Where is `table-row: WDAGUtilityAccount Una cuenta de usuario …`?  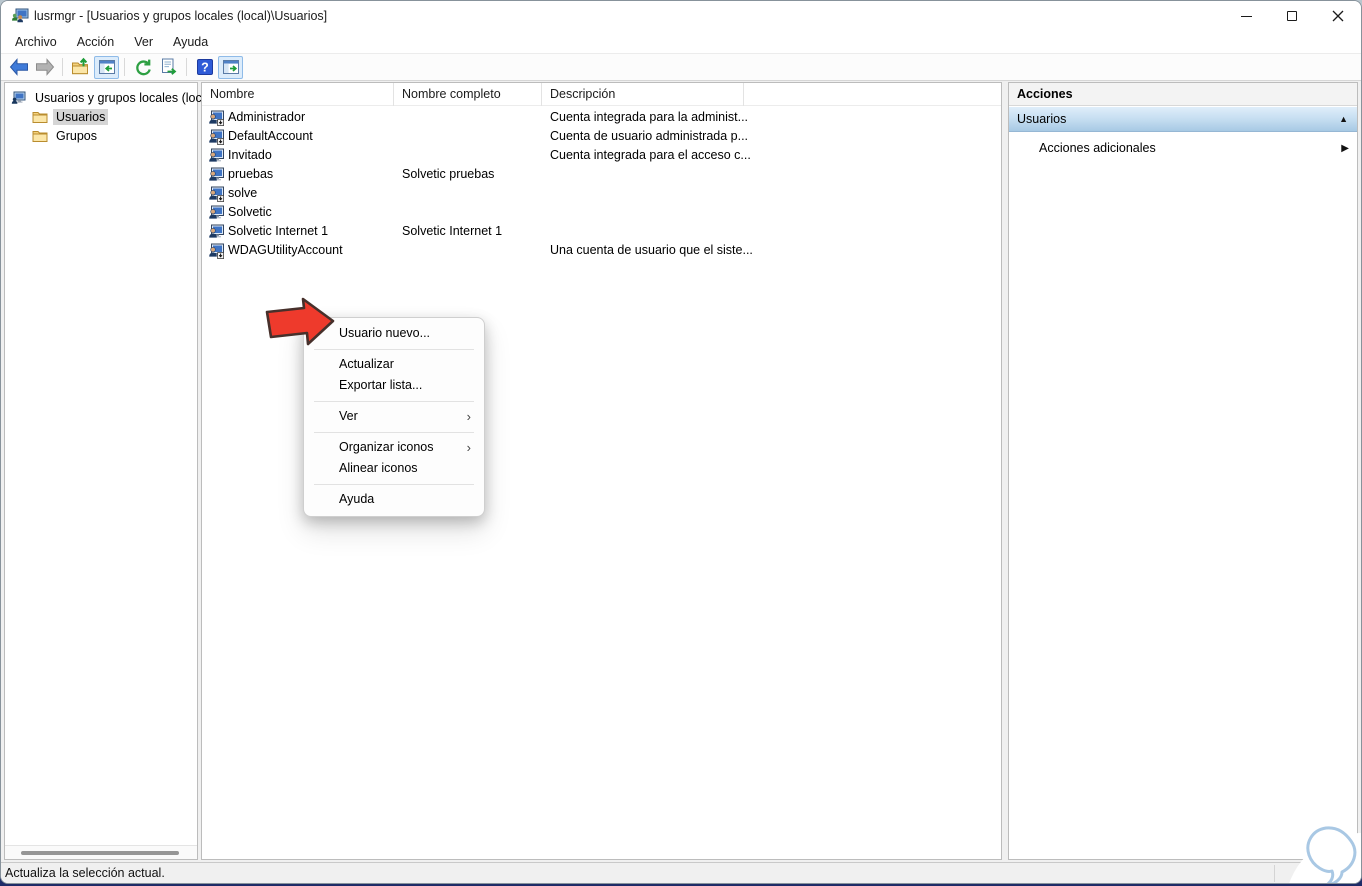
table-row: WDAGUtilityAccount Una cuenta de usuario … is located at coordinates (601, 250).